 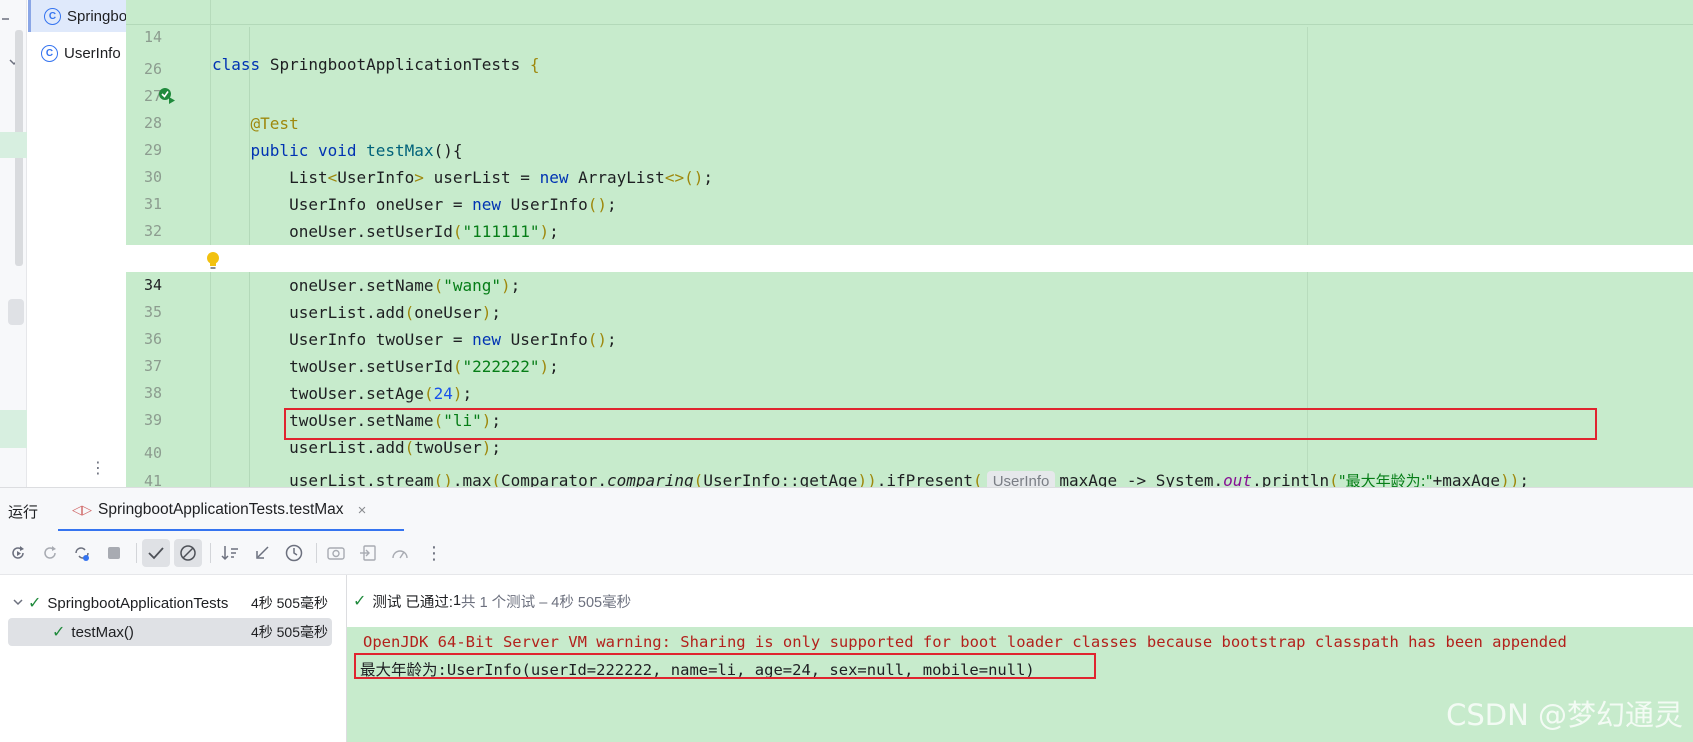 I want to click on performance-icon, so click(x=400, y=553).